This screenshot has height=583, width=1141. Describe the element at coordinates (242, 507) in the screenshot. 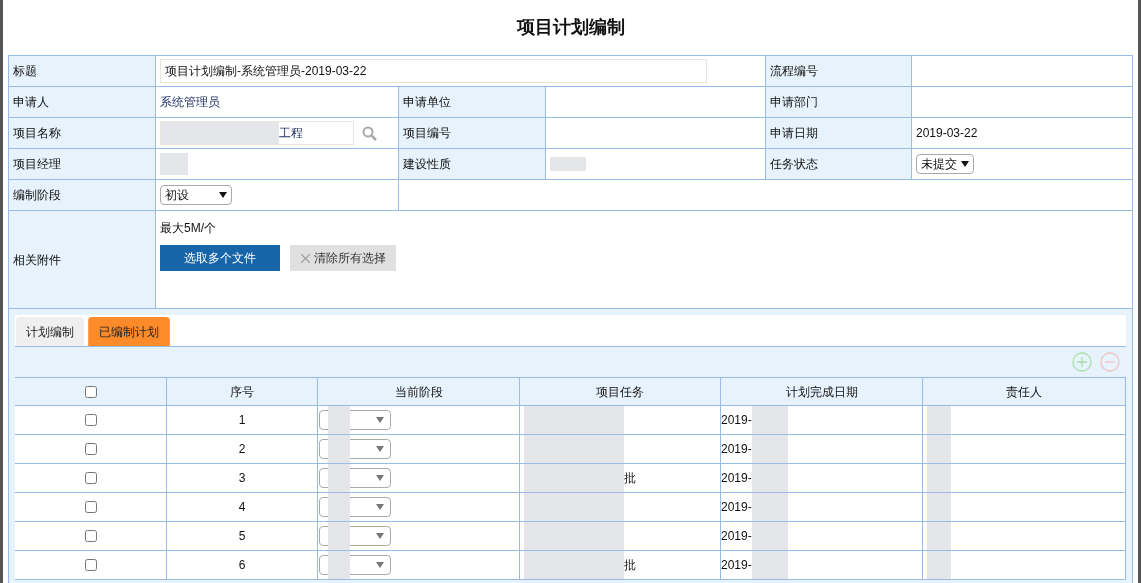

I see `table-cell-text: 4` at that location.